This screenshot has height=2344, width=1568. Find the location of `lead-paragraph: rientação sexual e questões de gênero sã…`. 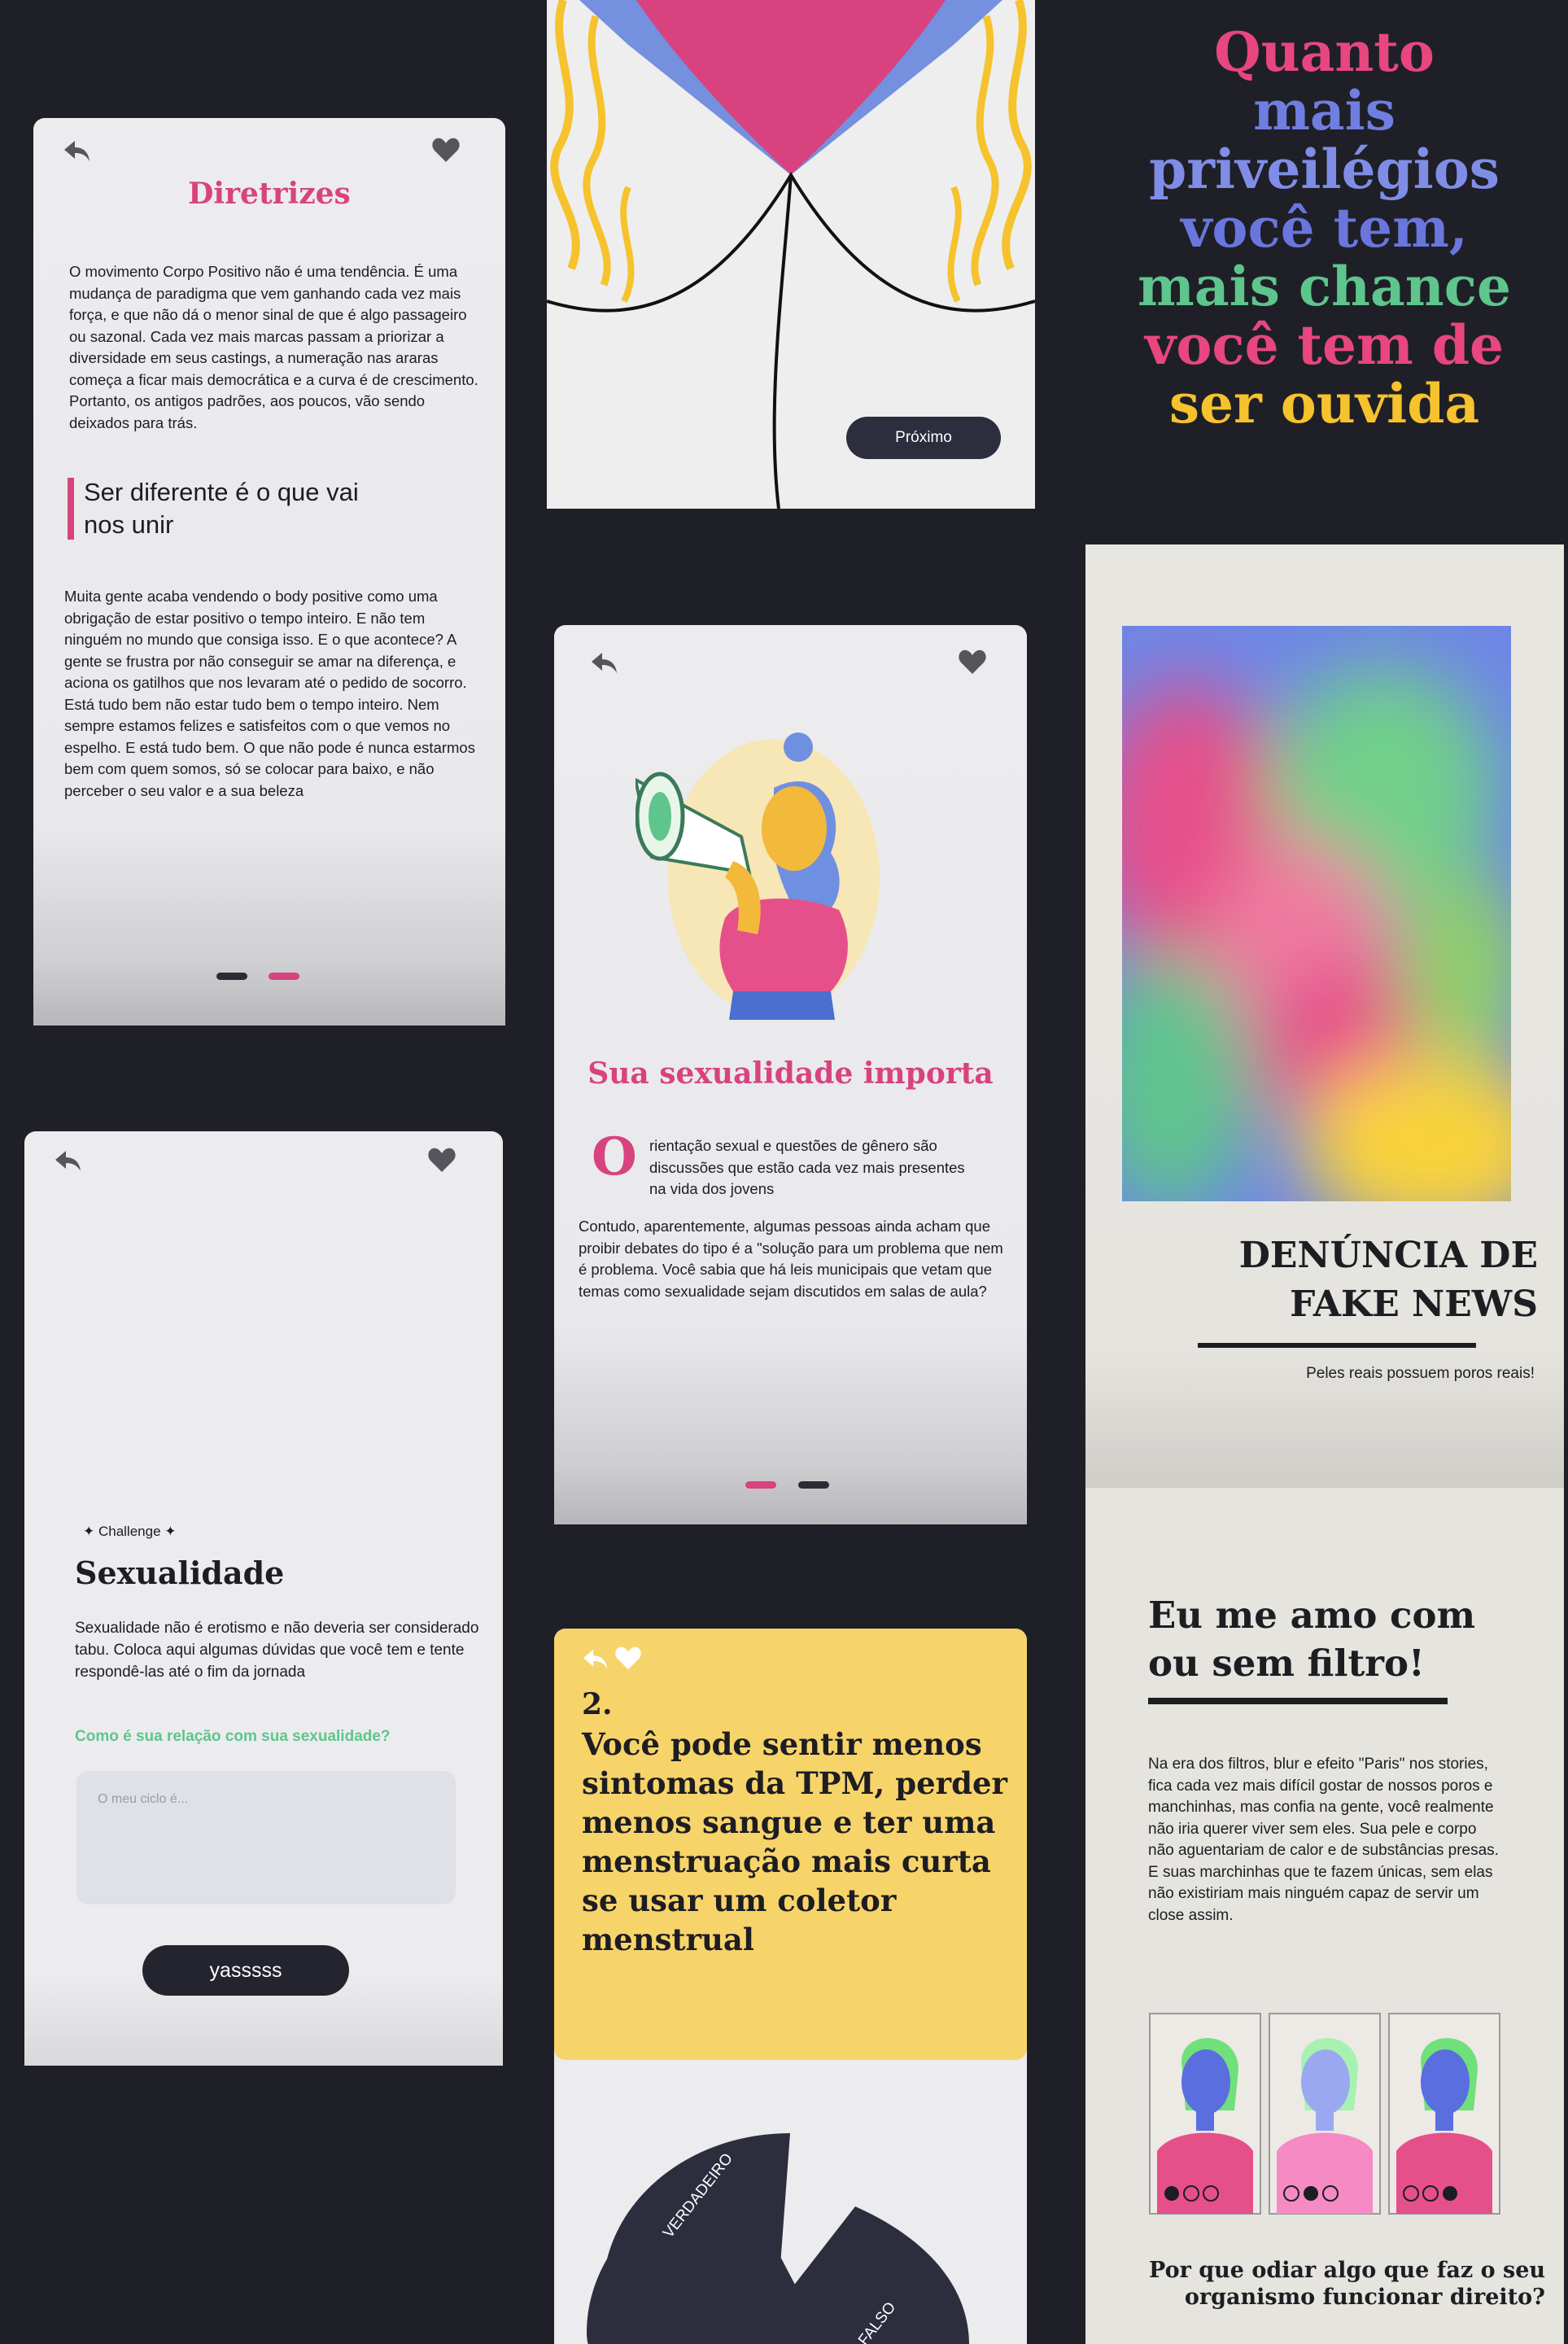

lead-paragraph: rientação sexual e questões de gênero sã… is located at coordinates (807, 1167).